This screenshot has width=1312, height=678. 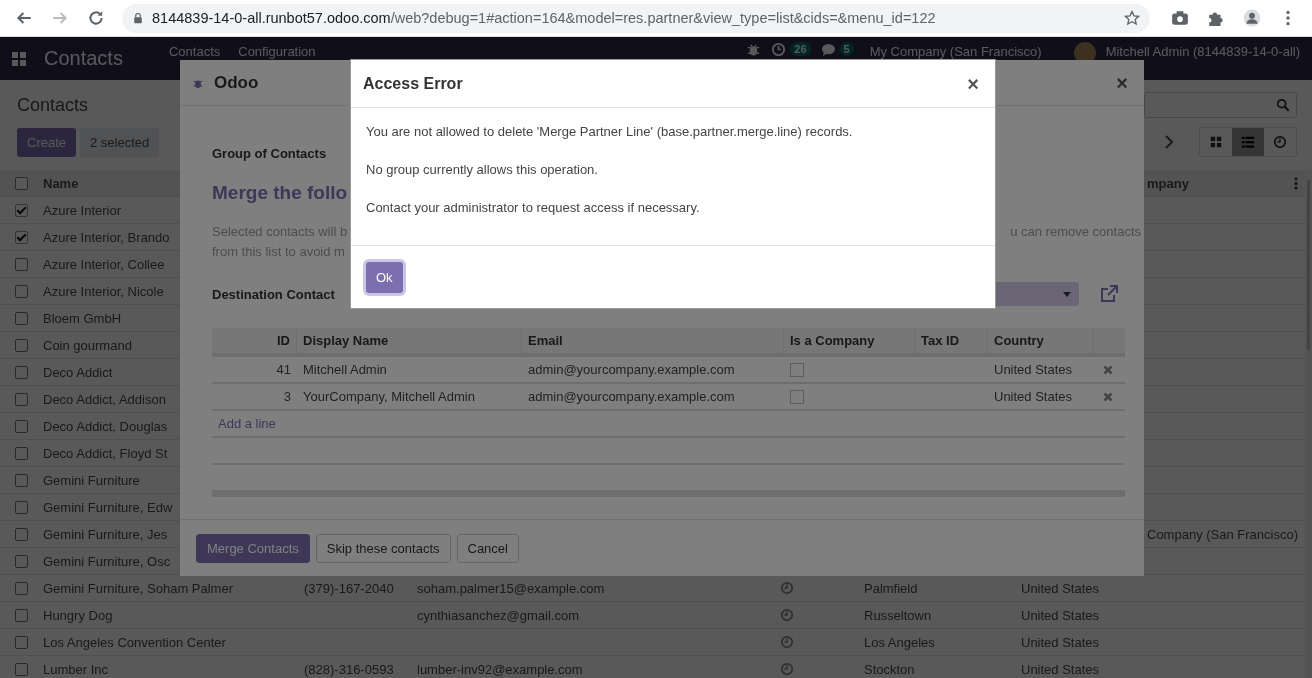 What do you see at coordinates (76, 669) in the screenshot?
I see `contact-name: Lumber Inc` at bounding box center [76, 669].